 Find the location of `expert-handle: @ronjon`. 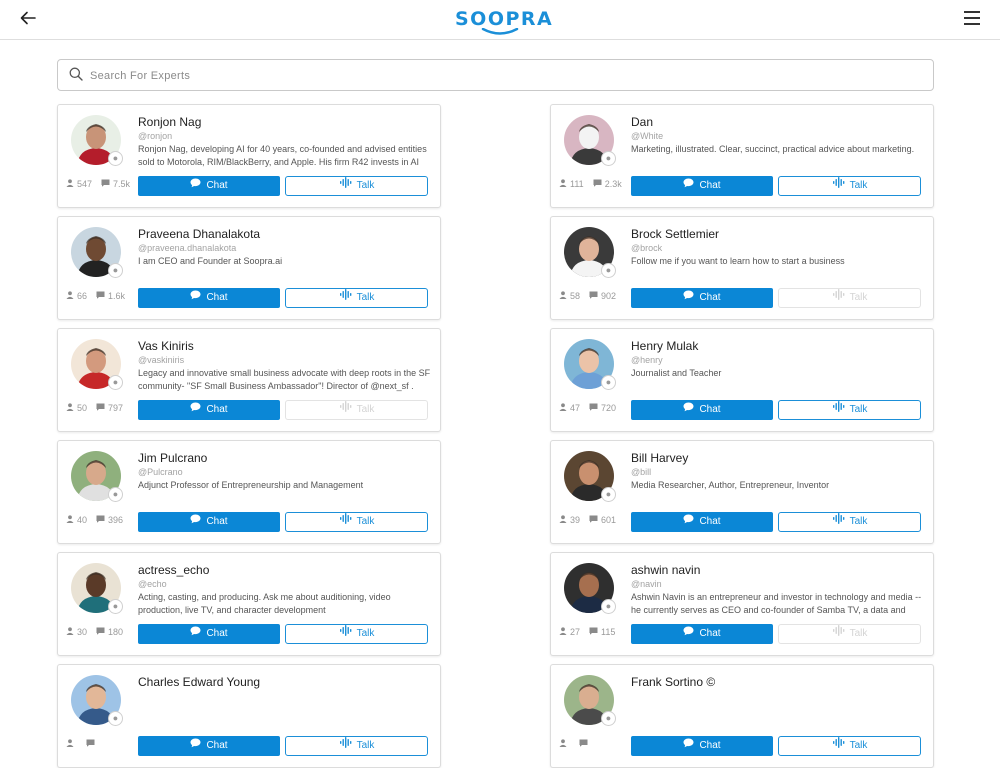

expert-handle: @ronjon is located at coordinates (155, 136).